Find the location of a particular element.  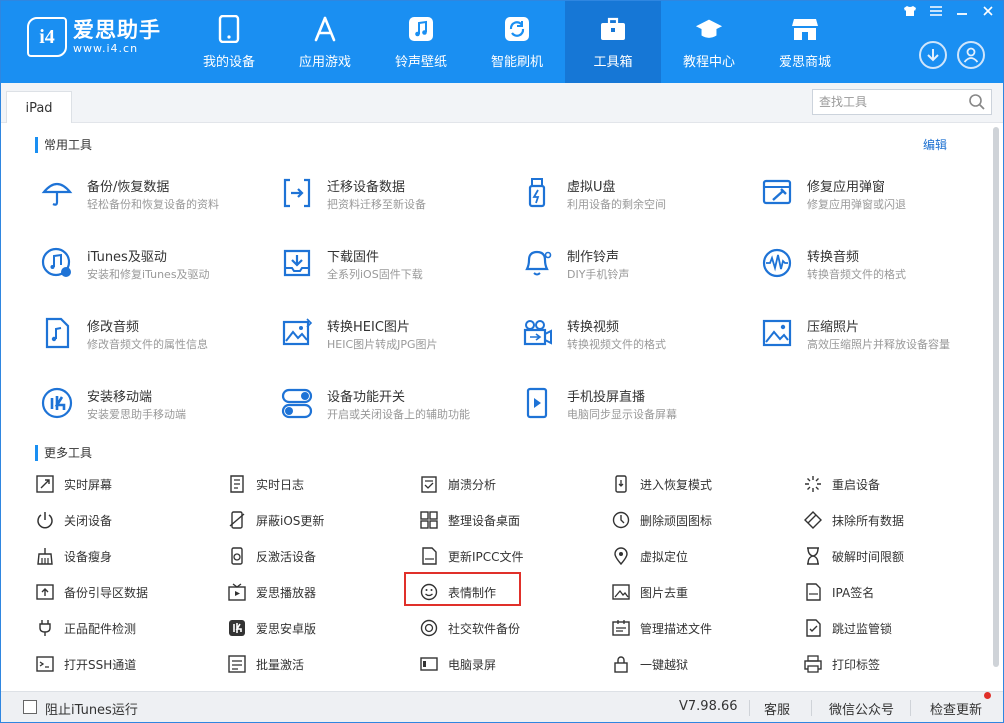

customer-service-link: 客服 is located at coordinates (777, 708).